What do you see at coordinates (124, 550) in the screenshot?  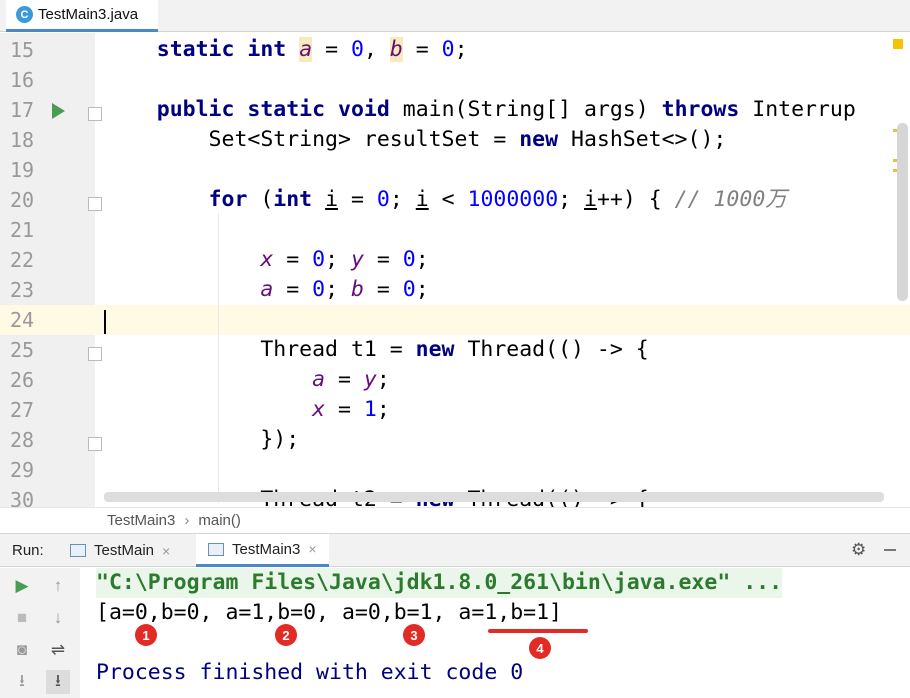 I see `run-tab-label: TestMain` at bounding box center [124, 550].